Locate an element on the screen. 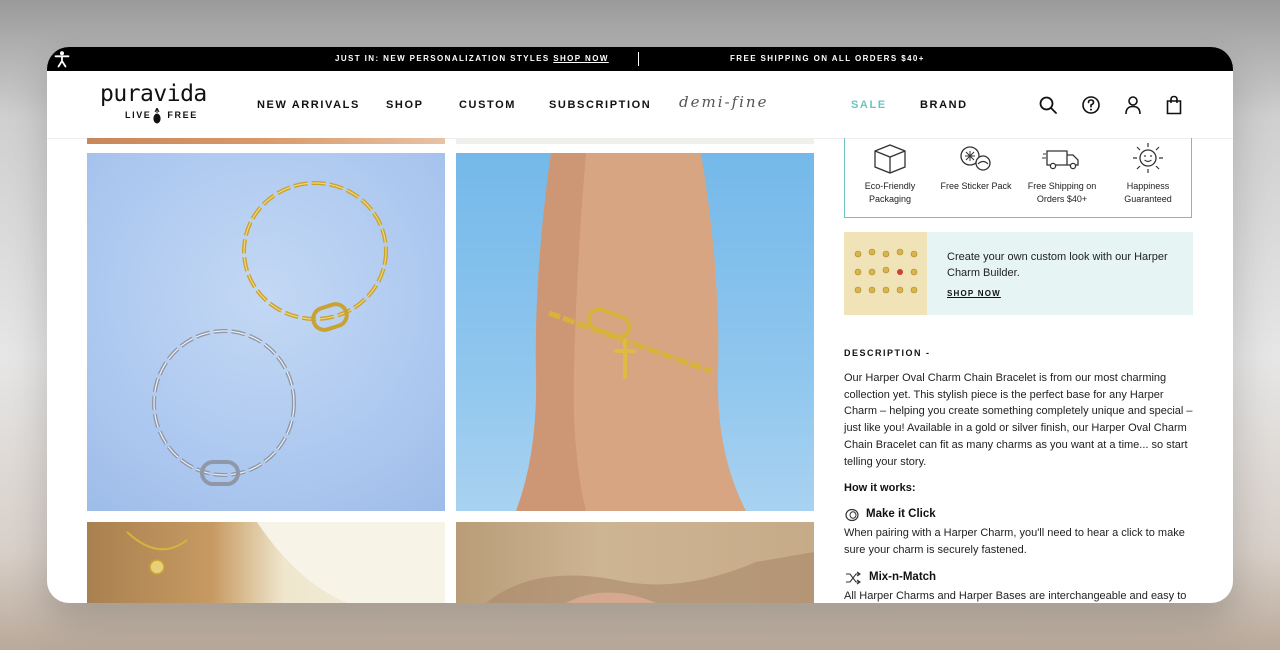 The image size is (1280, 650). nav-brand: BRAND is located at coordinates (944, 105).